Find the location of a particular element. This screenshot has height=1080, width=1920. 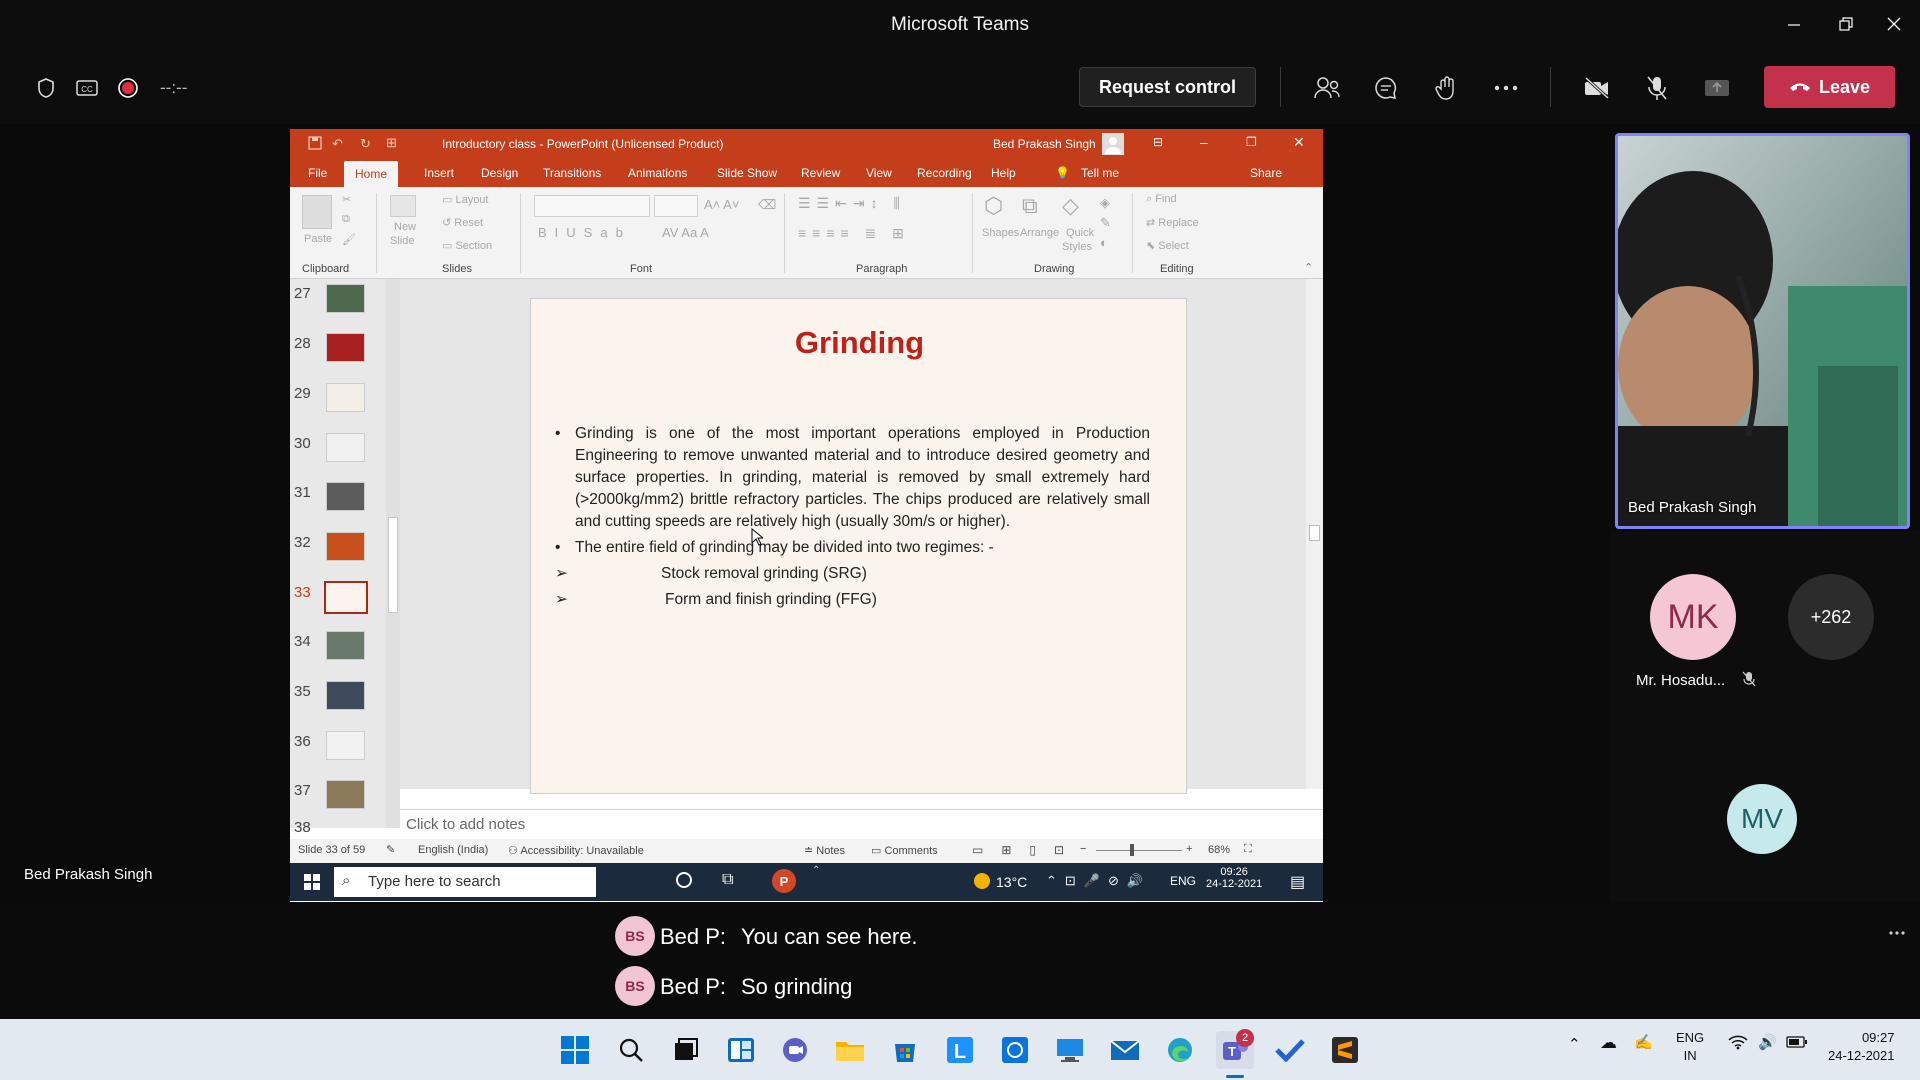

input-language: ENG IN is located at coordinates (1690, 1047).